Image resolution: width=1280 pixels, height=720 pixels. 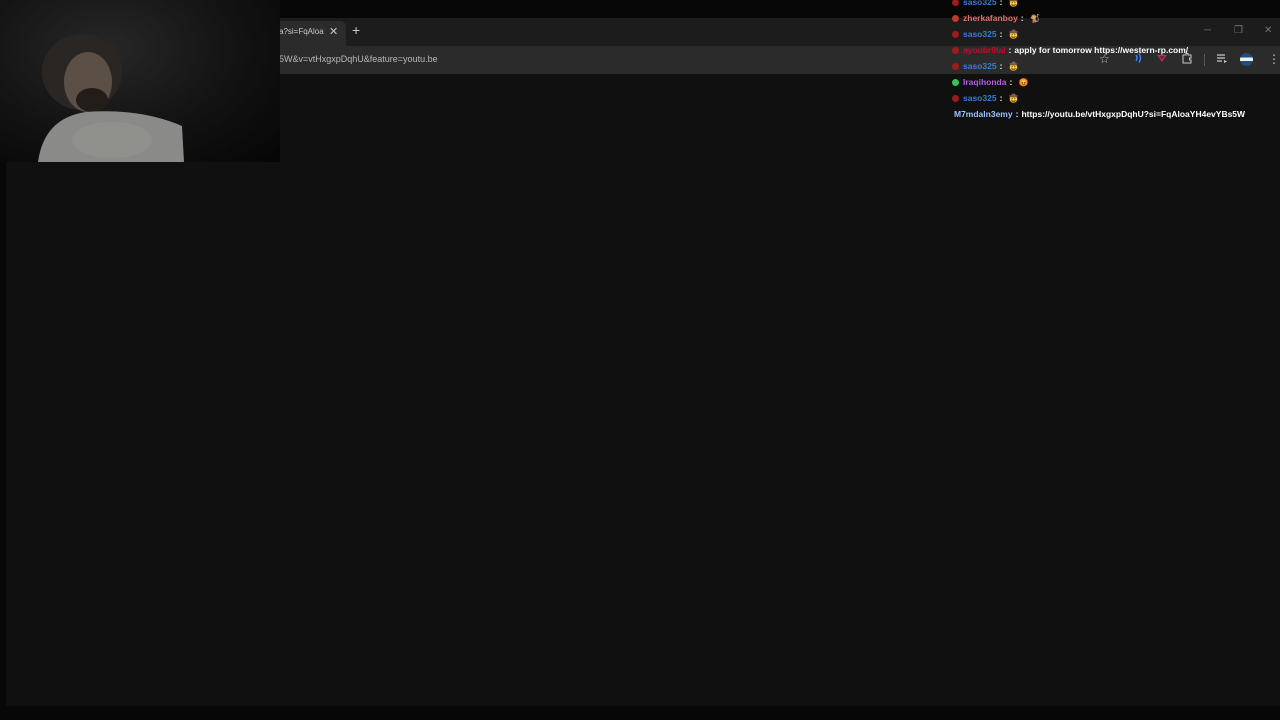 What do you see at coordinates (1115, 82) in the screenshot?
I see `chat-message: Iraqihonda: 😡` at bounding box center [1115, 82].